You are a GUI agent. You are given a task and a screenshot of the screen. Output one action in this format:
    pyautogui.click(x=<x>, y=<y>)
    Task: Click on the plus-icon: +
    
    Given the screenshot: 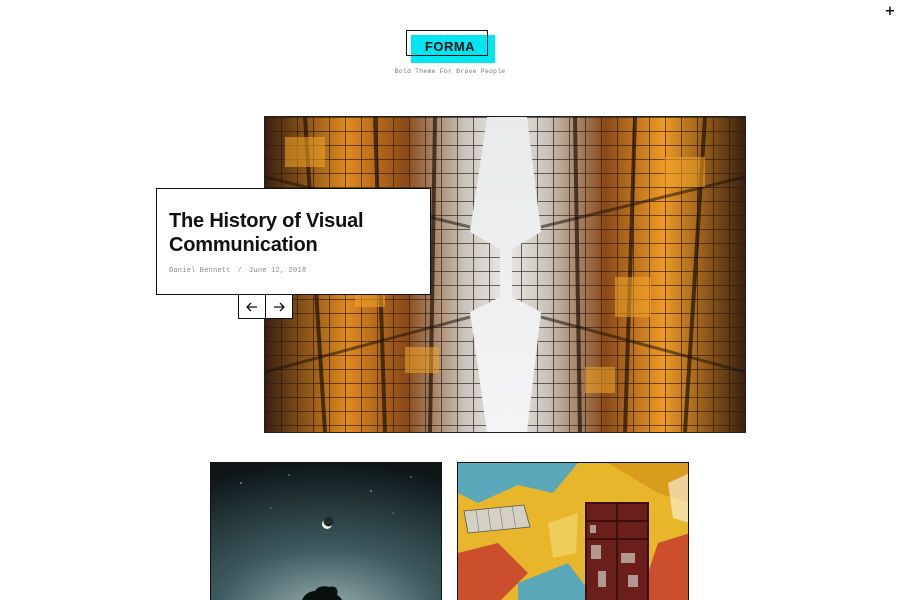 What is the action you would take?
    pyautogui.click(x=890, y=11)
    